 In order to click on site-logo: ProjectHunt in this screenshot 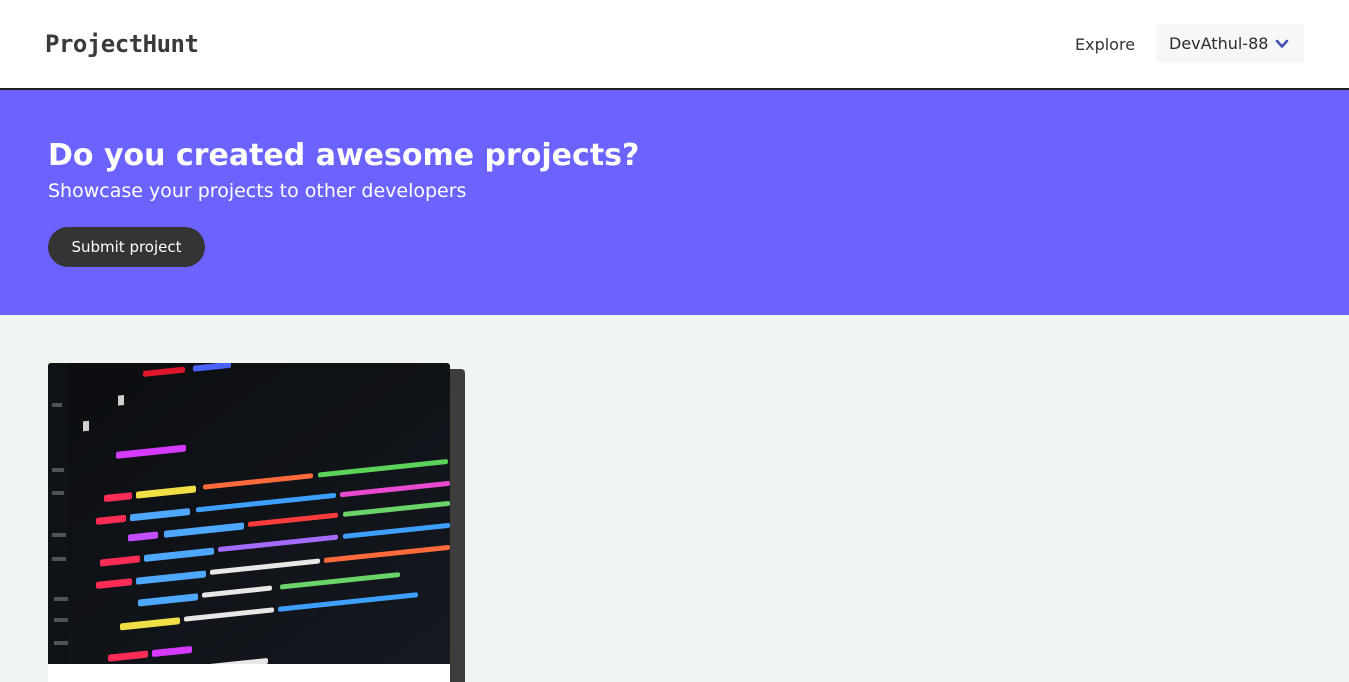, I will do `click(122, 44)`.